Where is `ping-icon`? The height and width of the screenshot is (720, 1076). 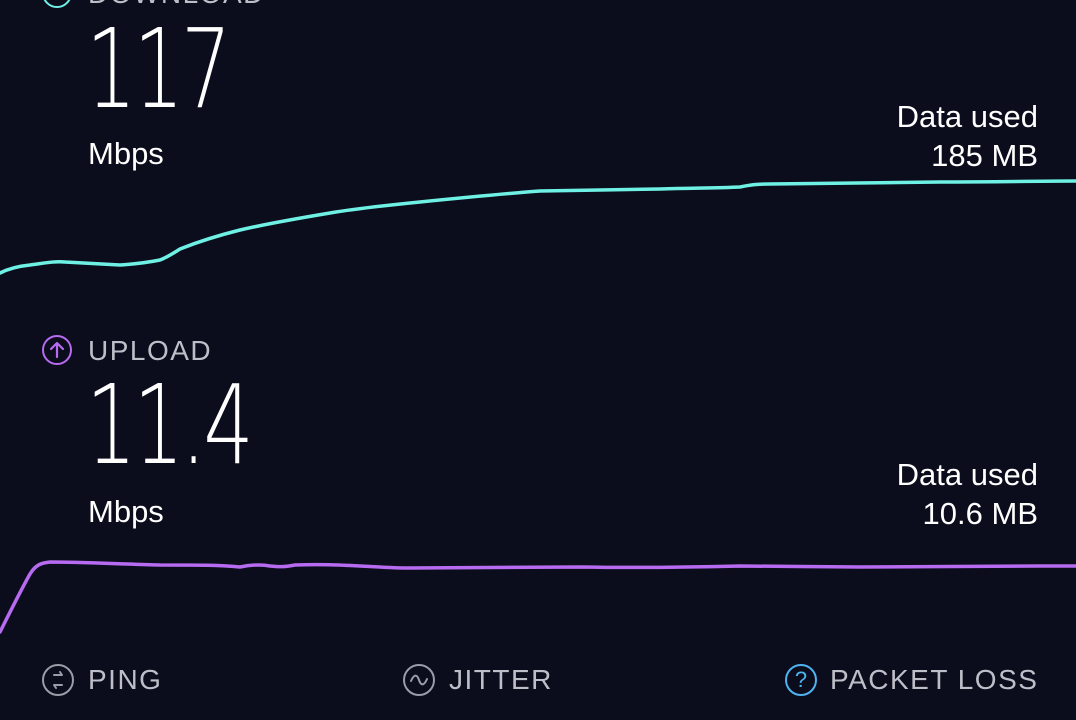
ping-icon is located at coordinates (58, 680).